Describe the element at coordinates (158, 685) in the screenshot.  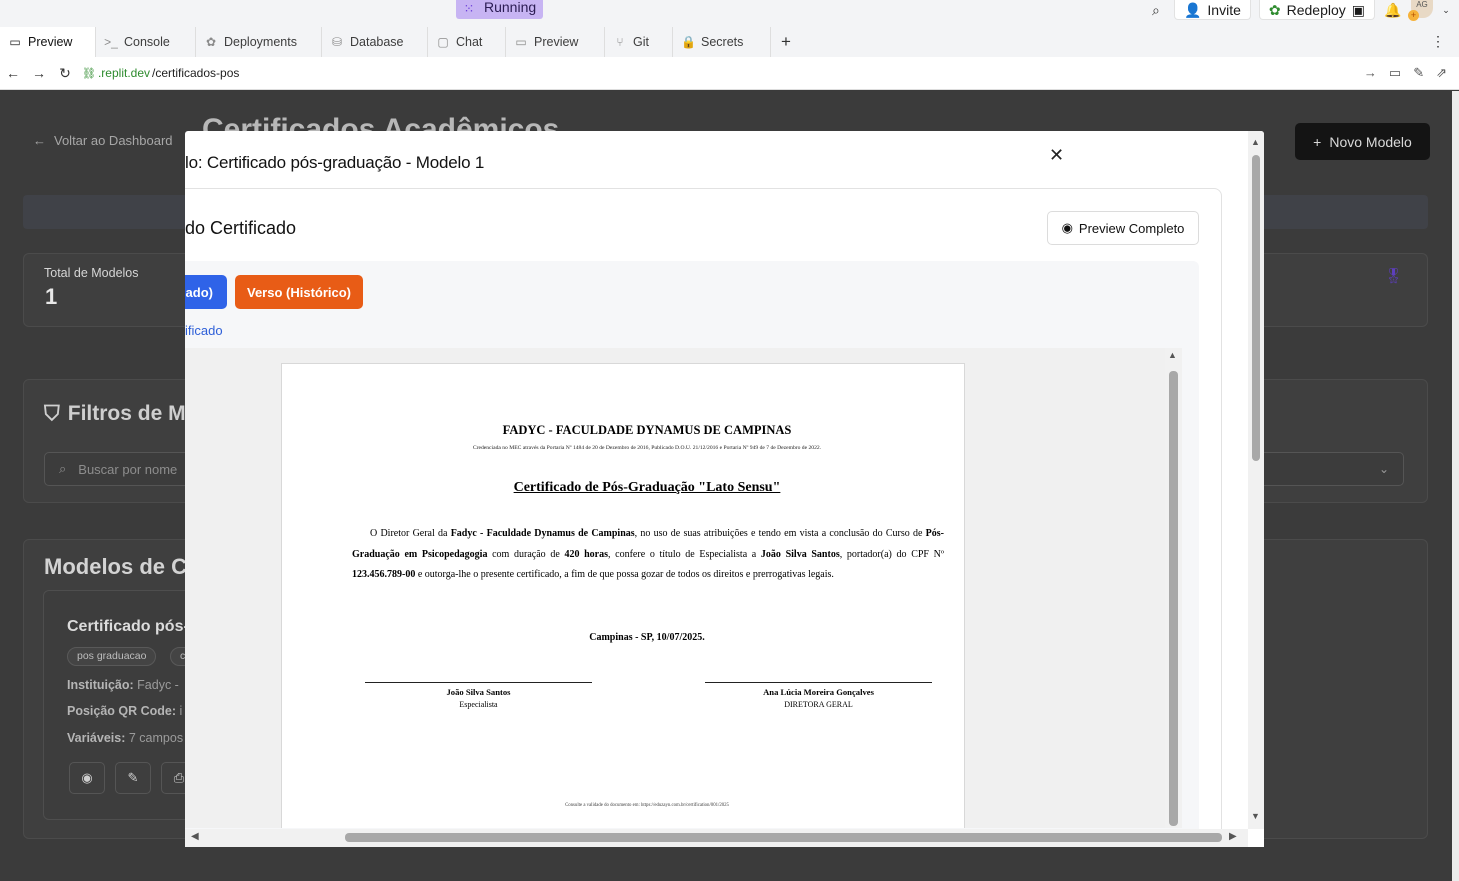
I see `meta-value: Fadyc -` at that location.